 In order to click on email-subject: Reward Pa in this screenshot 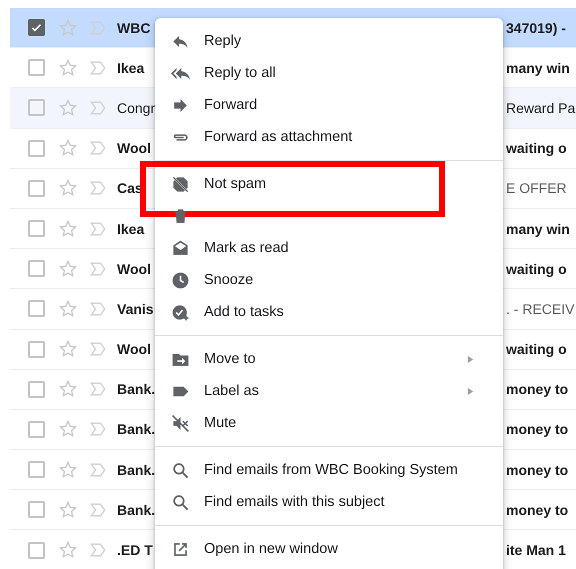, I will do `click(541, 108)`.